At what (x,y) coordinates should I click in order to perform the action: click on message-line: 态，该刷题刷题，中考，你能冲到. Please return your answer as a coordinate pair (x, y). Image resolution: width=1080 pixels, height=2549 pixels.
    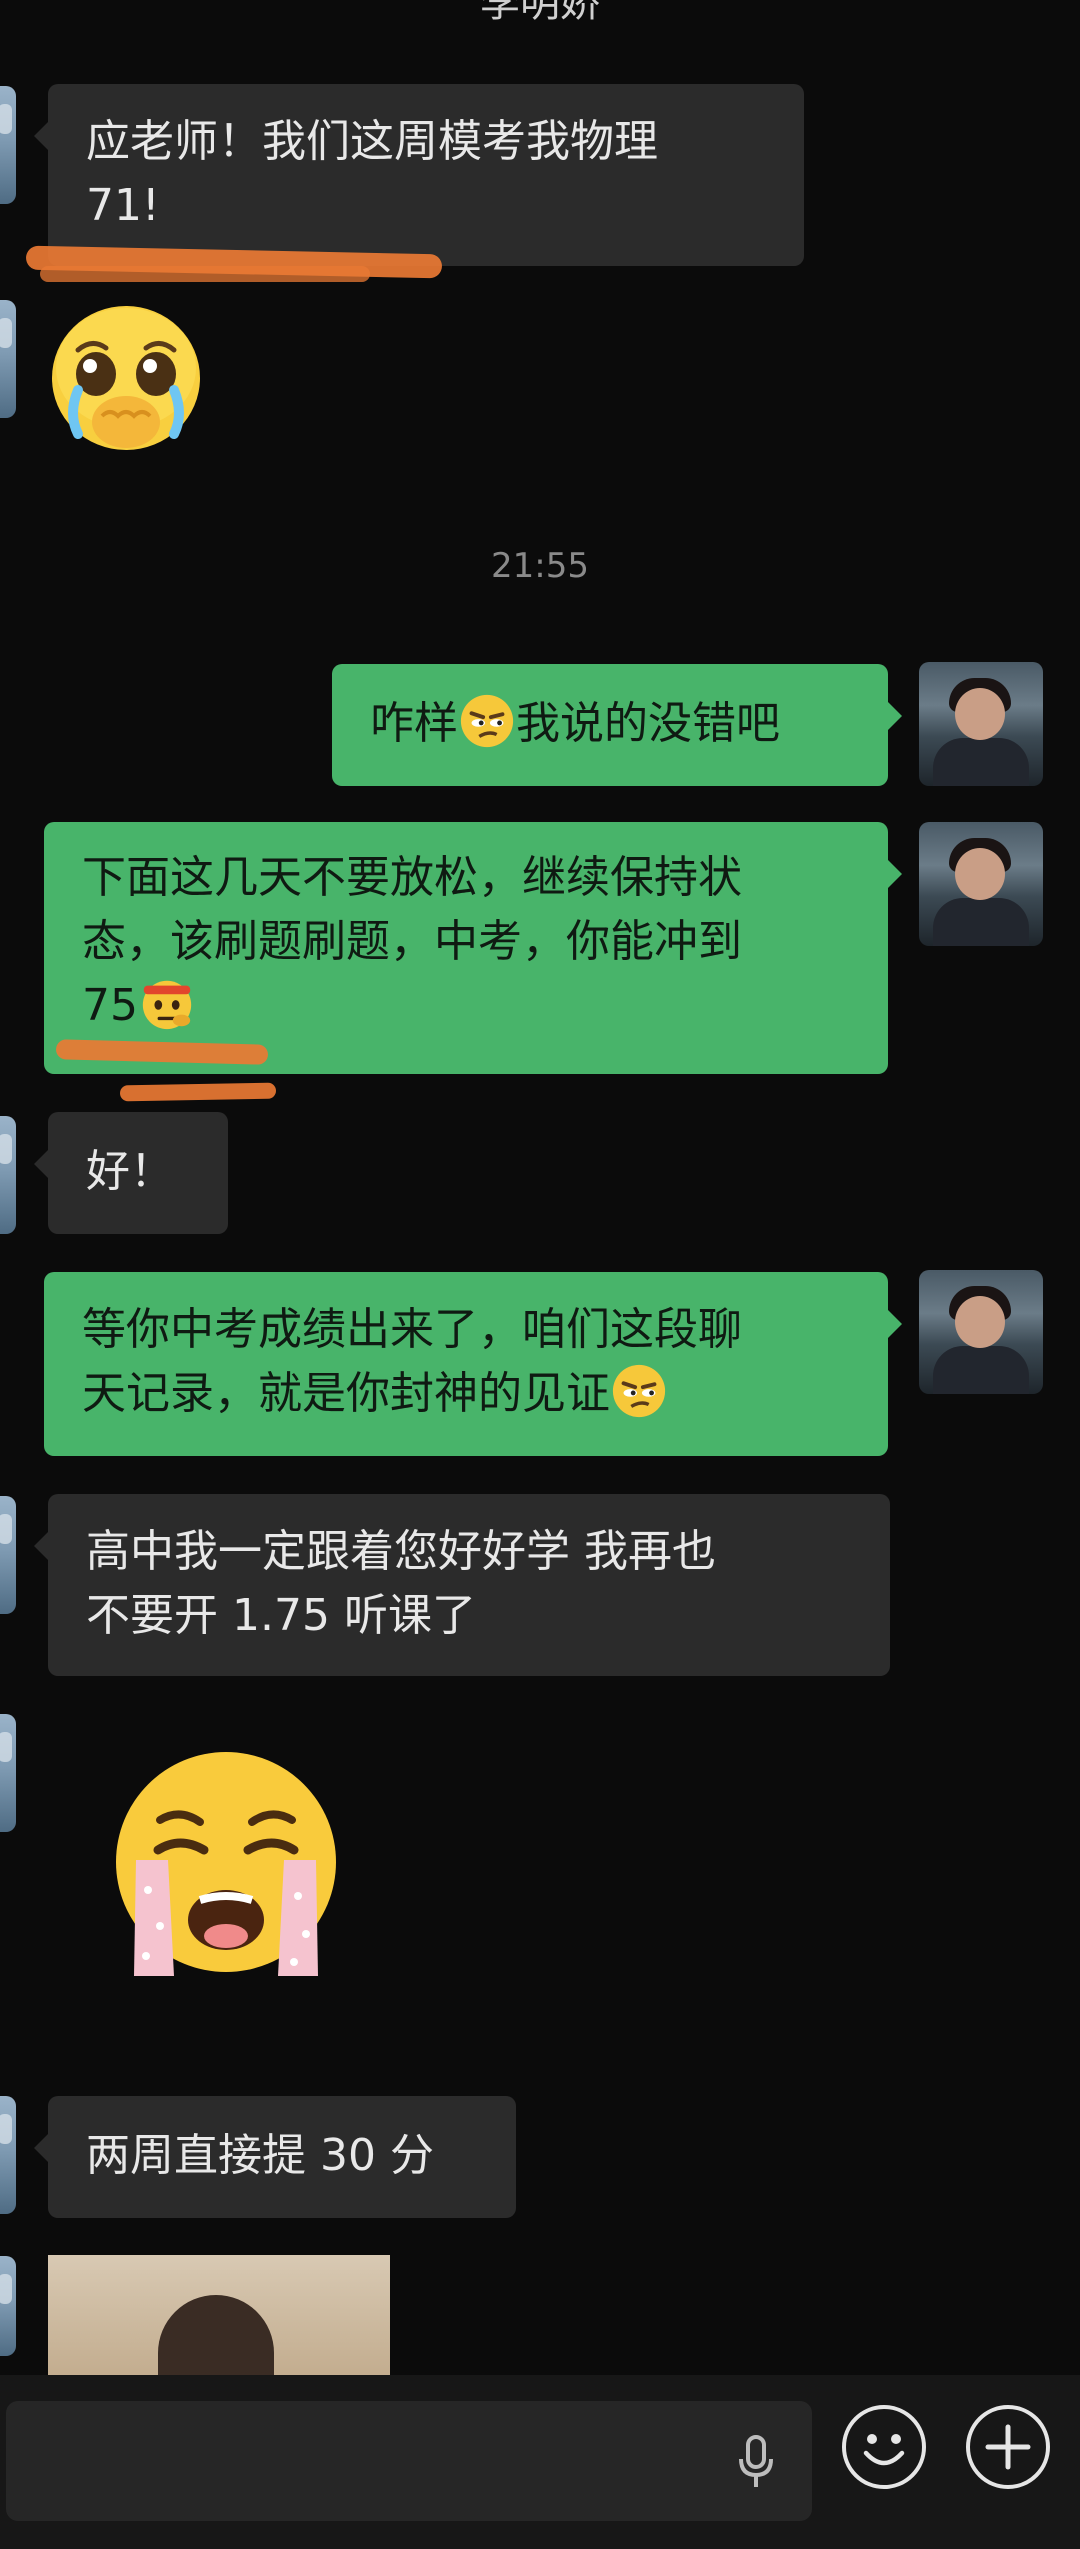
    Looking at the image, I should click on (412, 941).